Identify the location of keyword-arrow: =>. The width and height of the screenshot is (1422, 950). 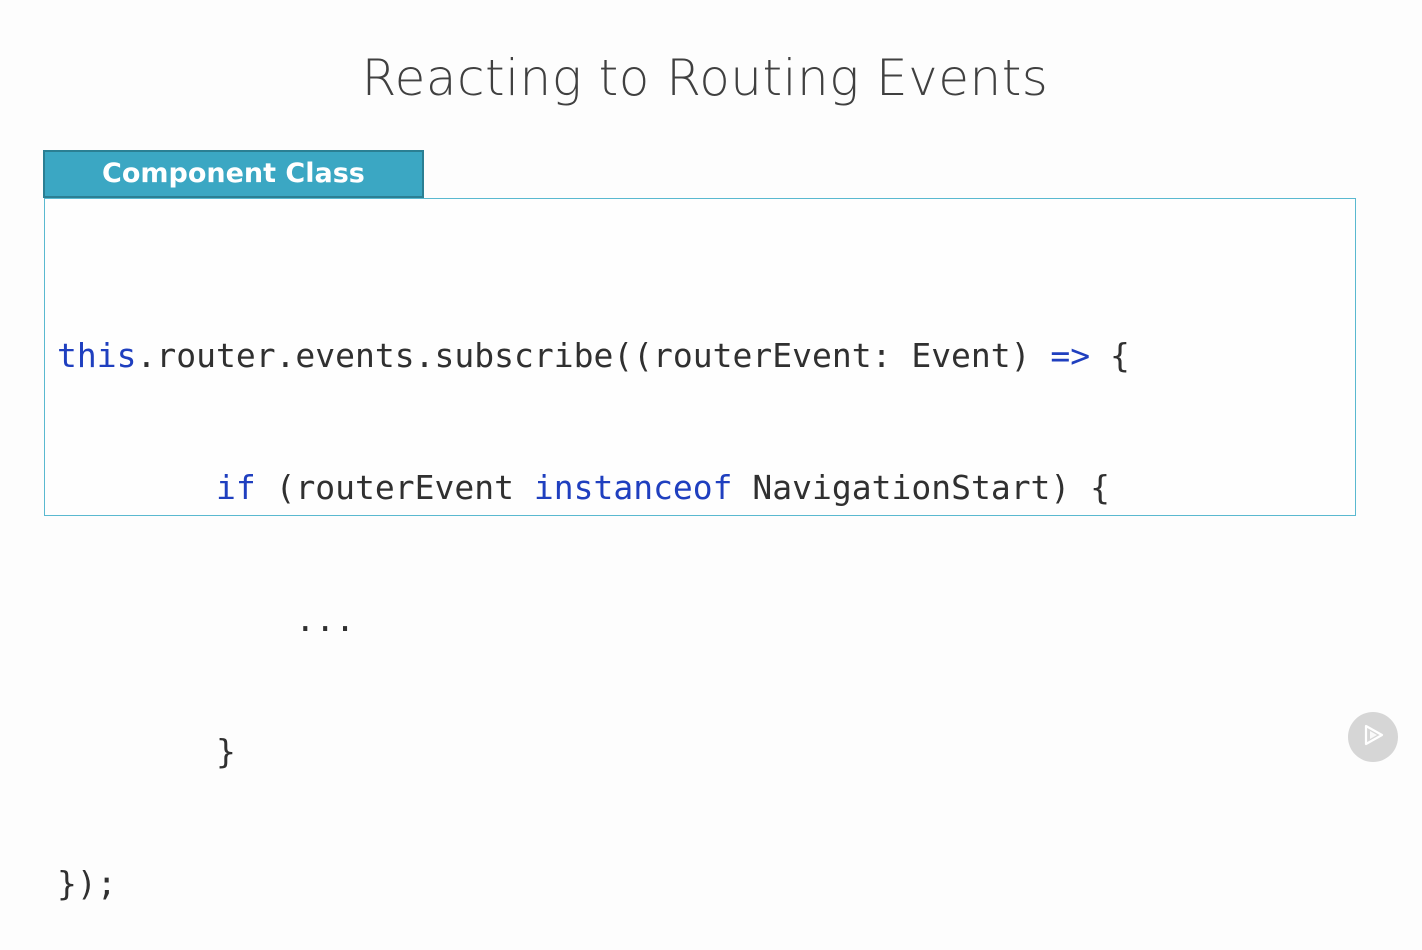
(1070, 355).